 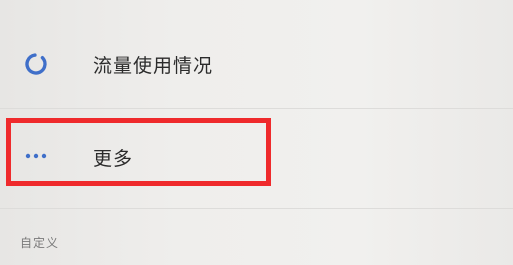 What do you see at coordinates (40, 243) in the screenshot?
I see `section-header: 自定义` at bounding box center [40, 243].